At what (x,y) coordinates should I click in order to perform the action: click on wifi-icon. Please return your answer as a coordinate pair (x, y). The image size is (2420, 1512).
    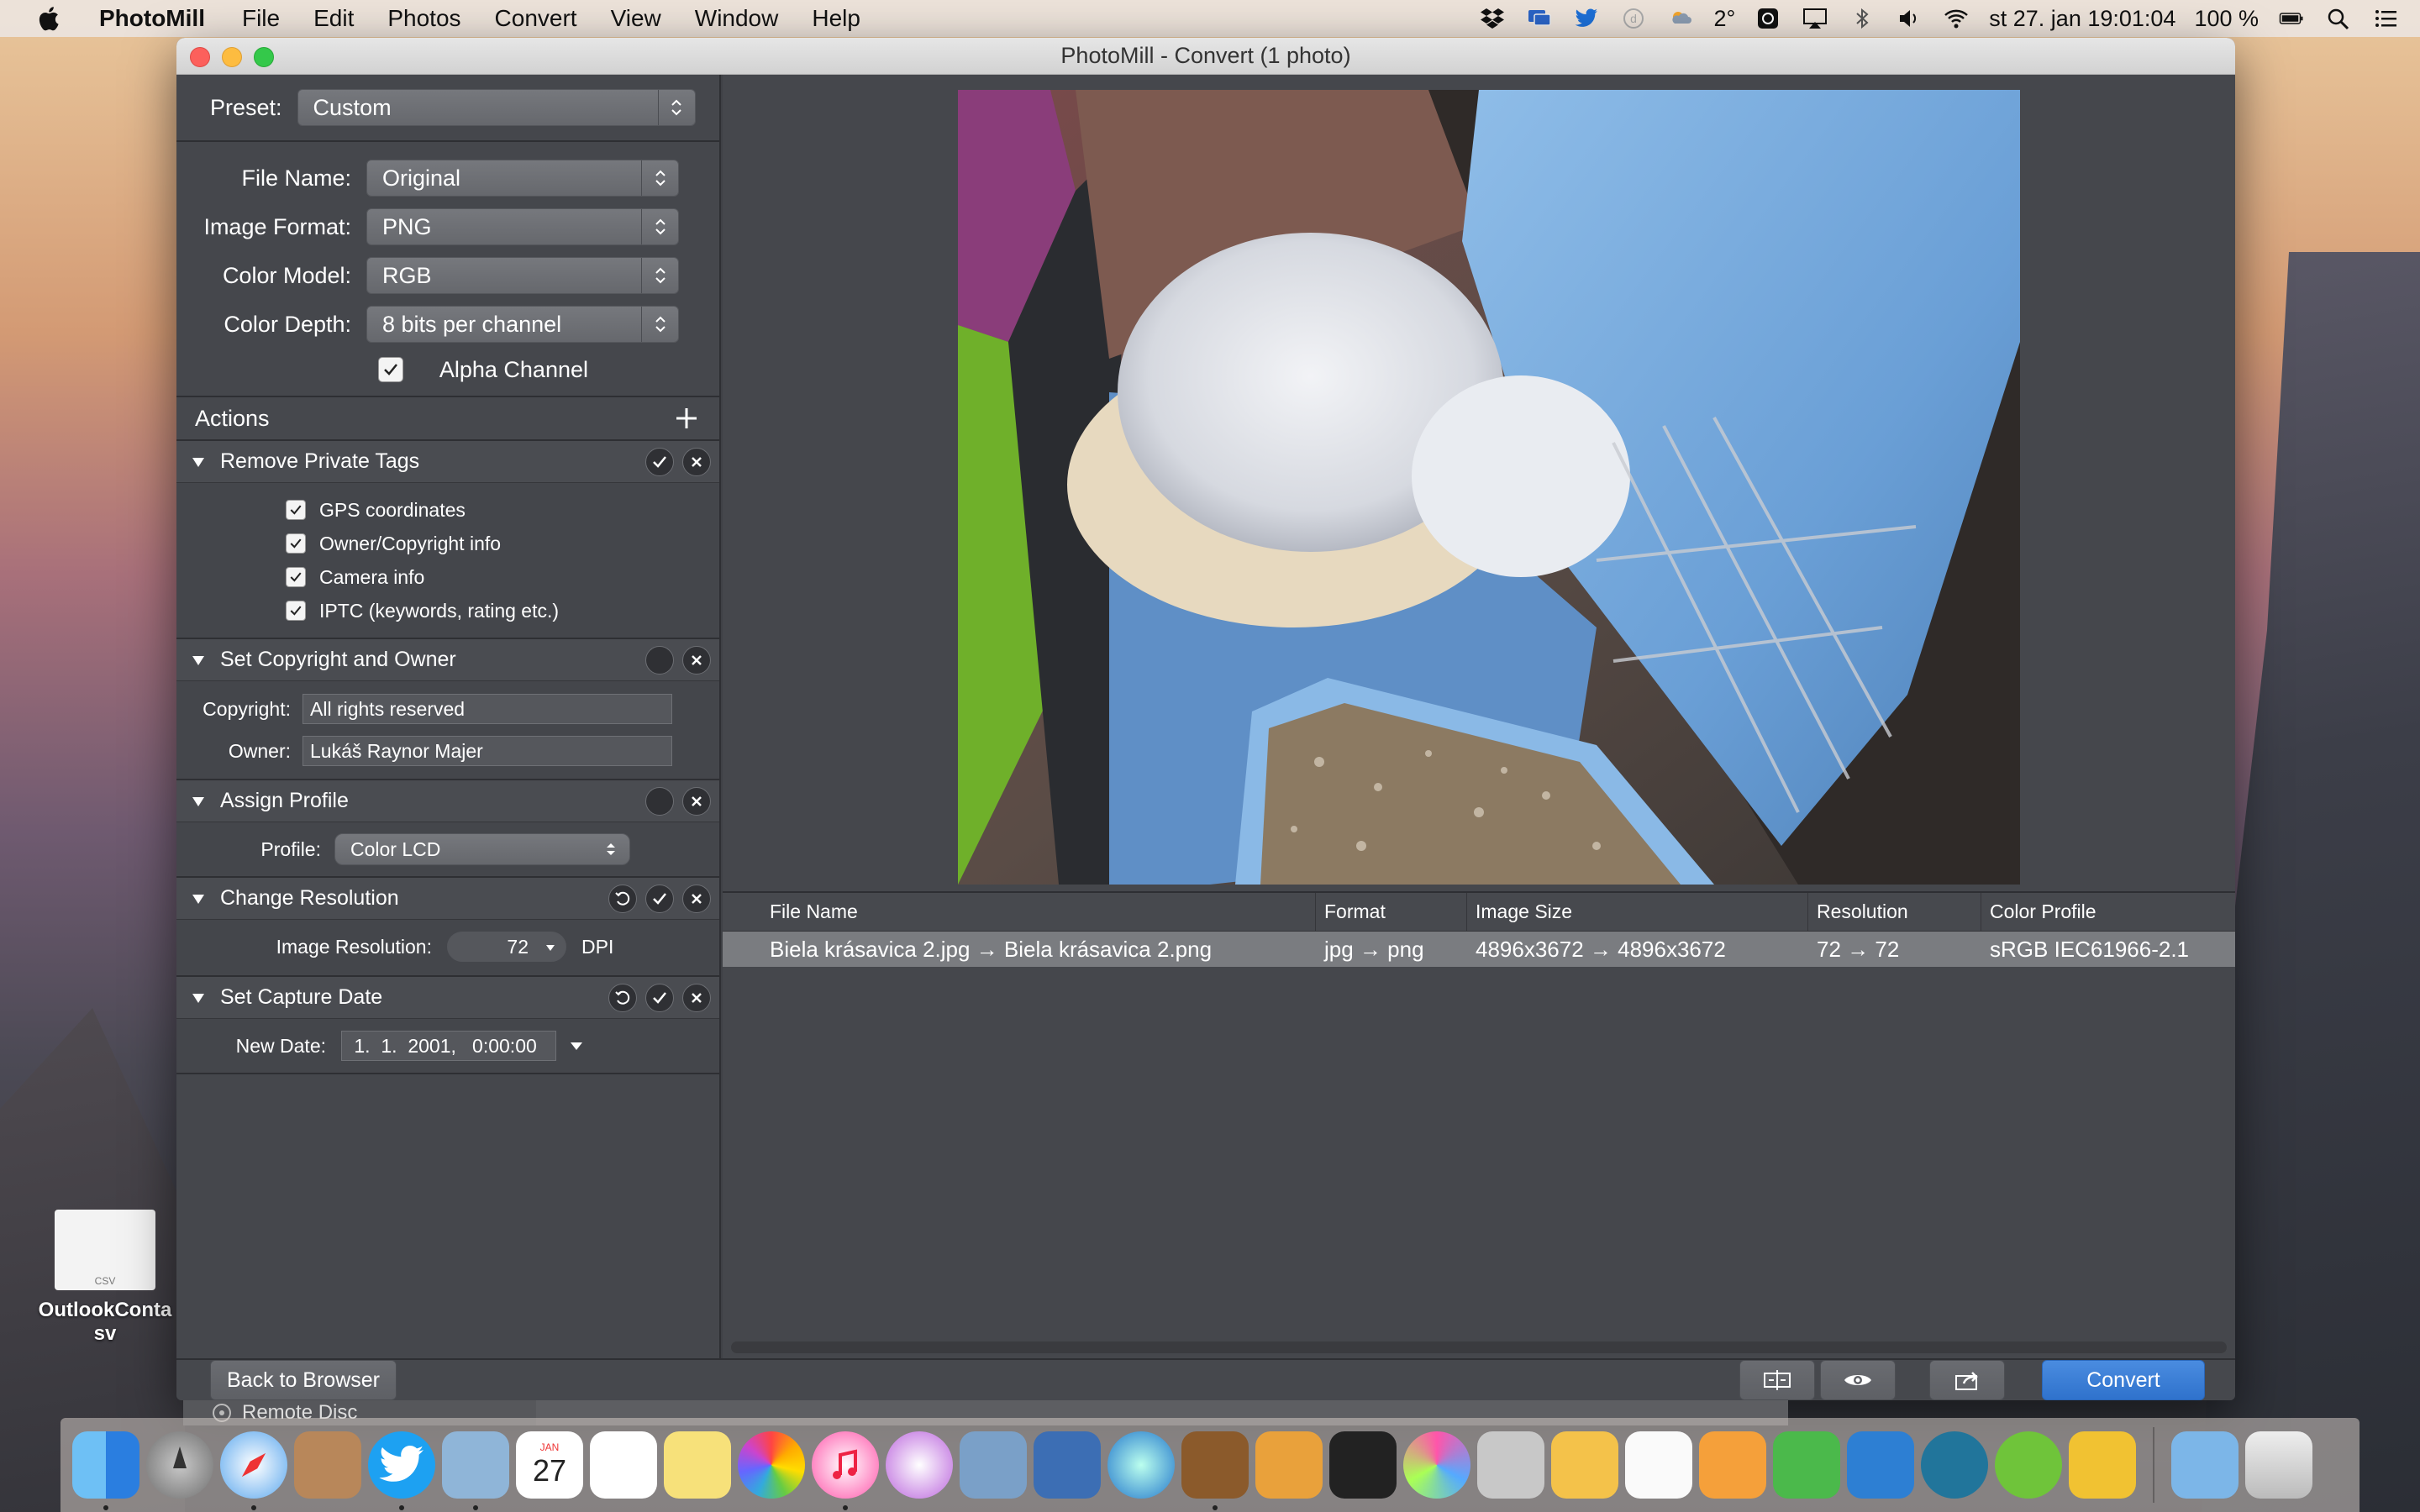
    Looking at the image, I should click on (1956, 18).